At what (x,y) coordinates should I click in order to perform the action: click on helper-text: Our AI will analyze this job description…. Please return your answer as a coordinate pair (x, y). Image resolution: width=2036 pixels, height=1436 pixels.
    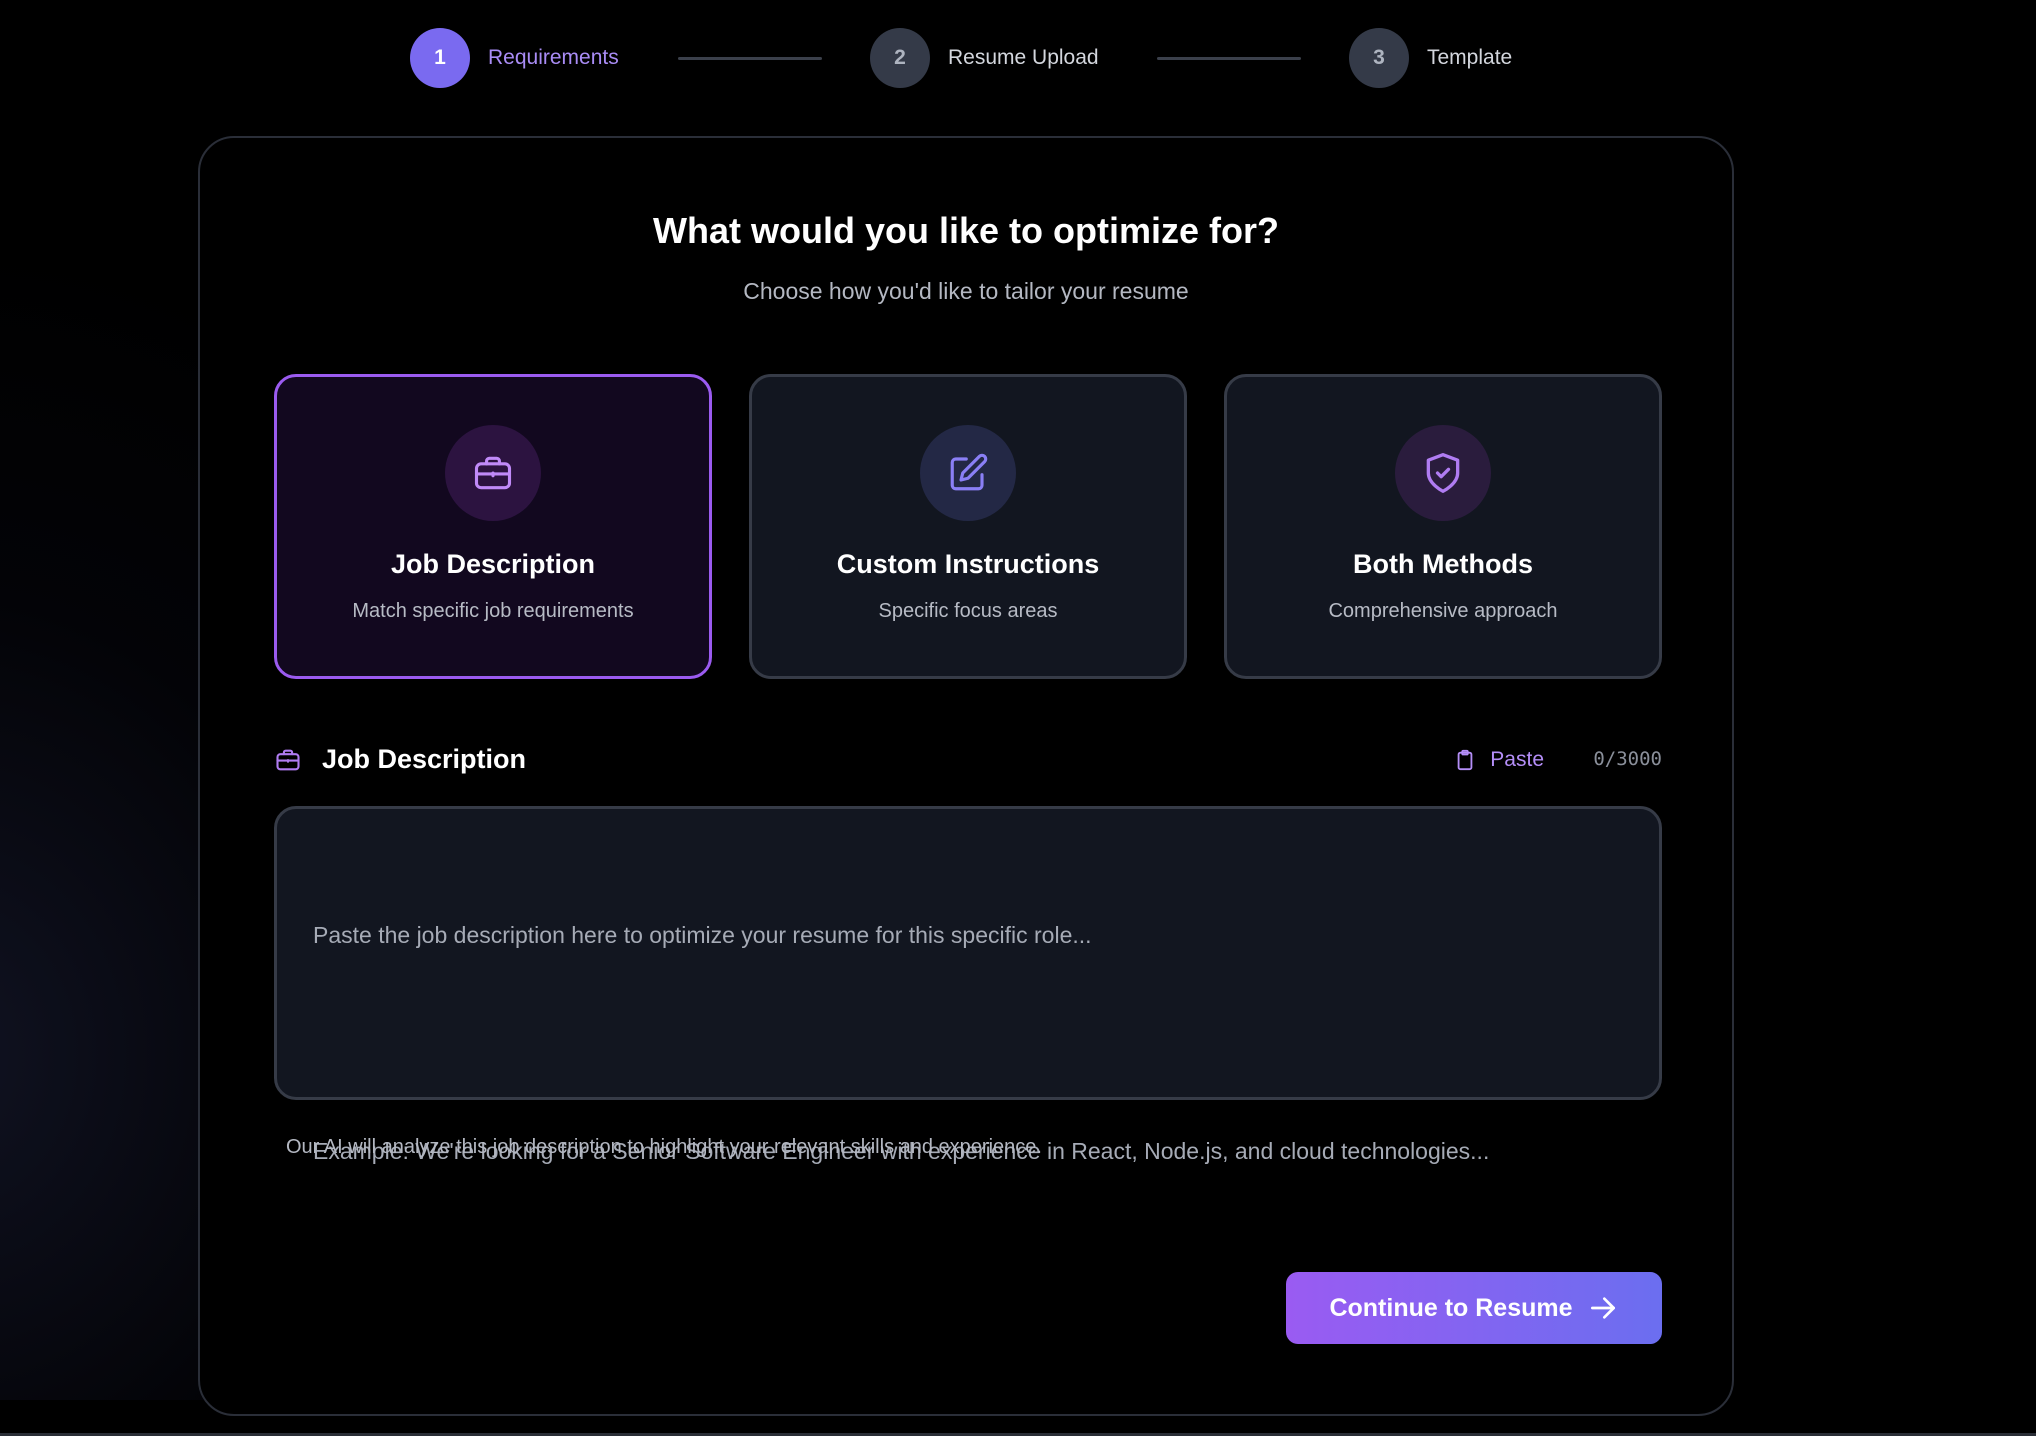
    Looking at the image, I should click on (664, 1147).